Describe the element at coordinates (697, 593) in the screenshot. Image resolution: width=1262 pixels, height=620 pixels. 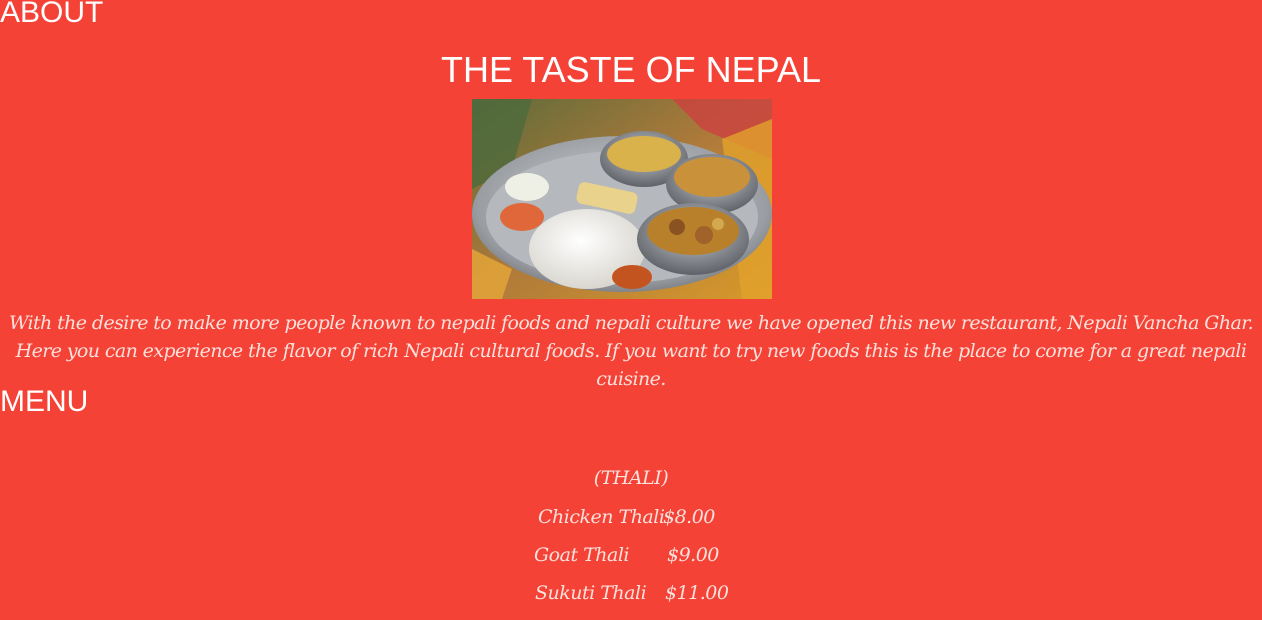
I see `menu-item-price: $11.00` at that location.